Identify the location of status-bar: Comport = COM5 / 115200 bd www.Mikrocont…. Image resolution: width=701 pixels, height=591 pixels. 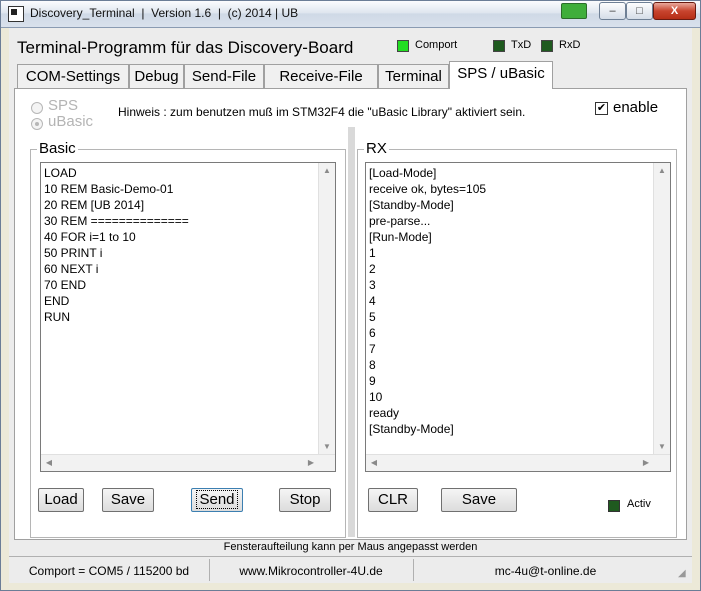
(350, 569).